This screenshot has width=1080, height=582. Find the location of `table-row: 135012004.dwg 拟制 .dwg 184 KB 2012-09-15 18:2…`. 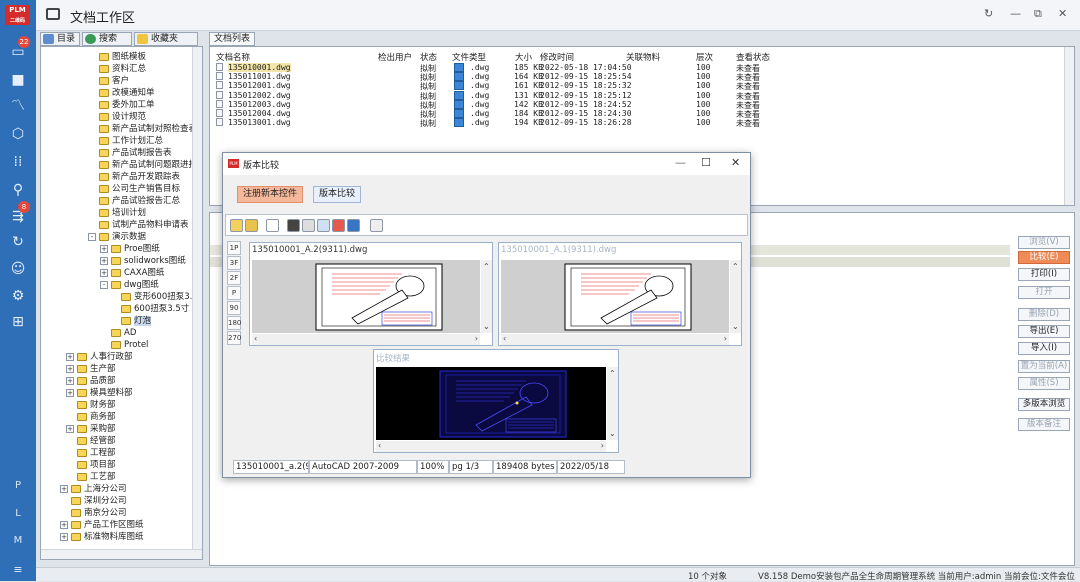

table-row: 135012004.dwg 拟制 .dwg 184 KB 2012-09-15 18:2… is located at coordinates (637, 114).